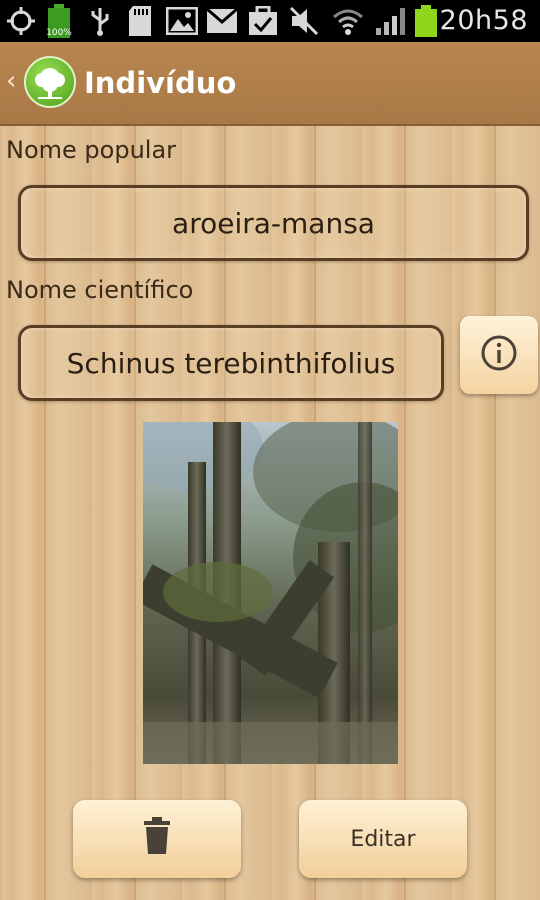 The height and width of the screenshot is (900, 540). Describe the element at coordinates (426, 21) in the screenshot. I see `battery-icon` at that location.